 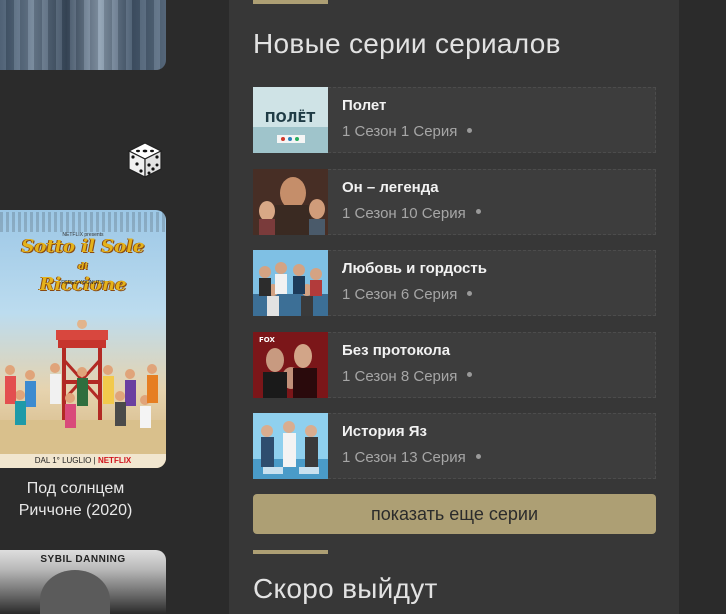 I want to click on poster-bottom-partial: SYBIL DANNING, so click(x=83, y=582).